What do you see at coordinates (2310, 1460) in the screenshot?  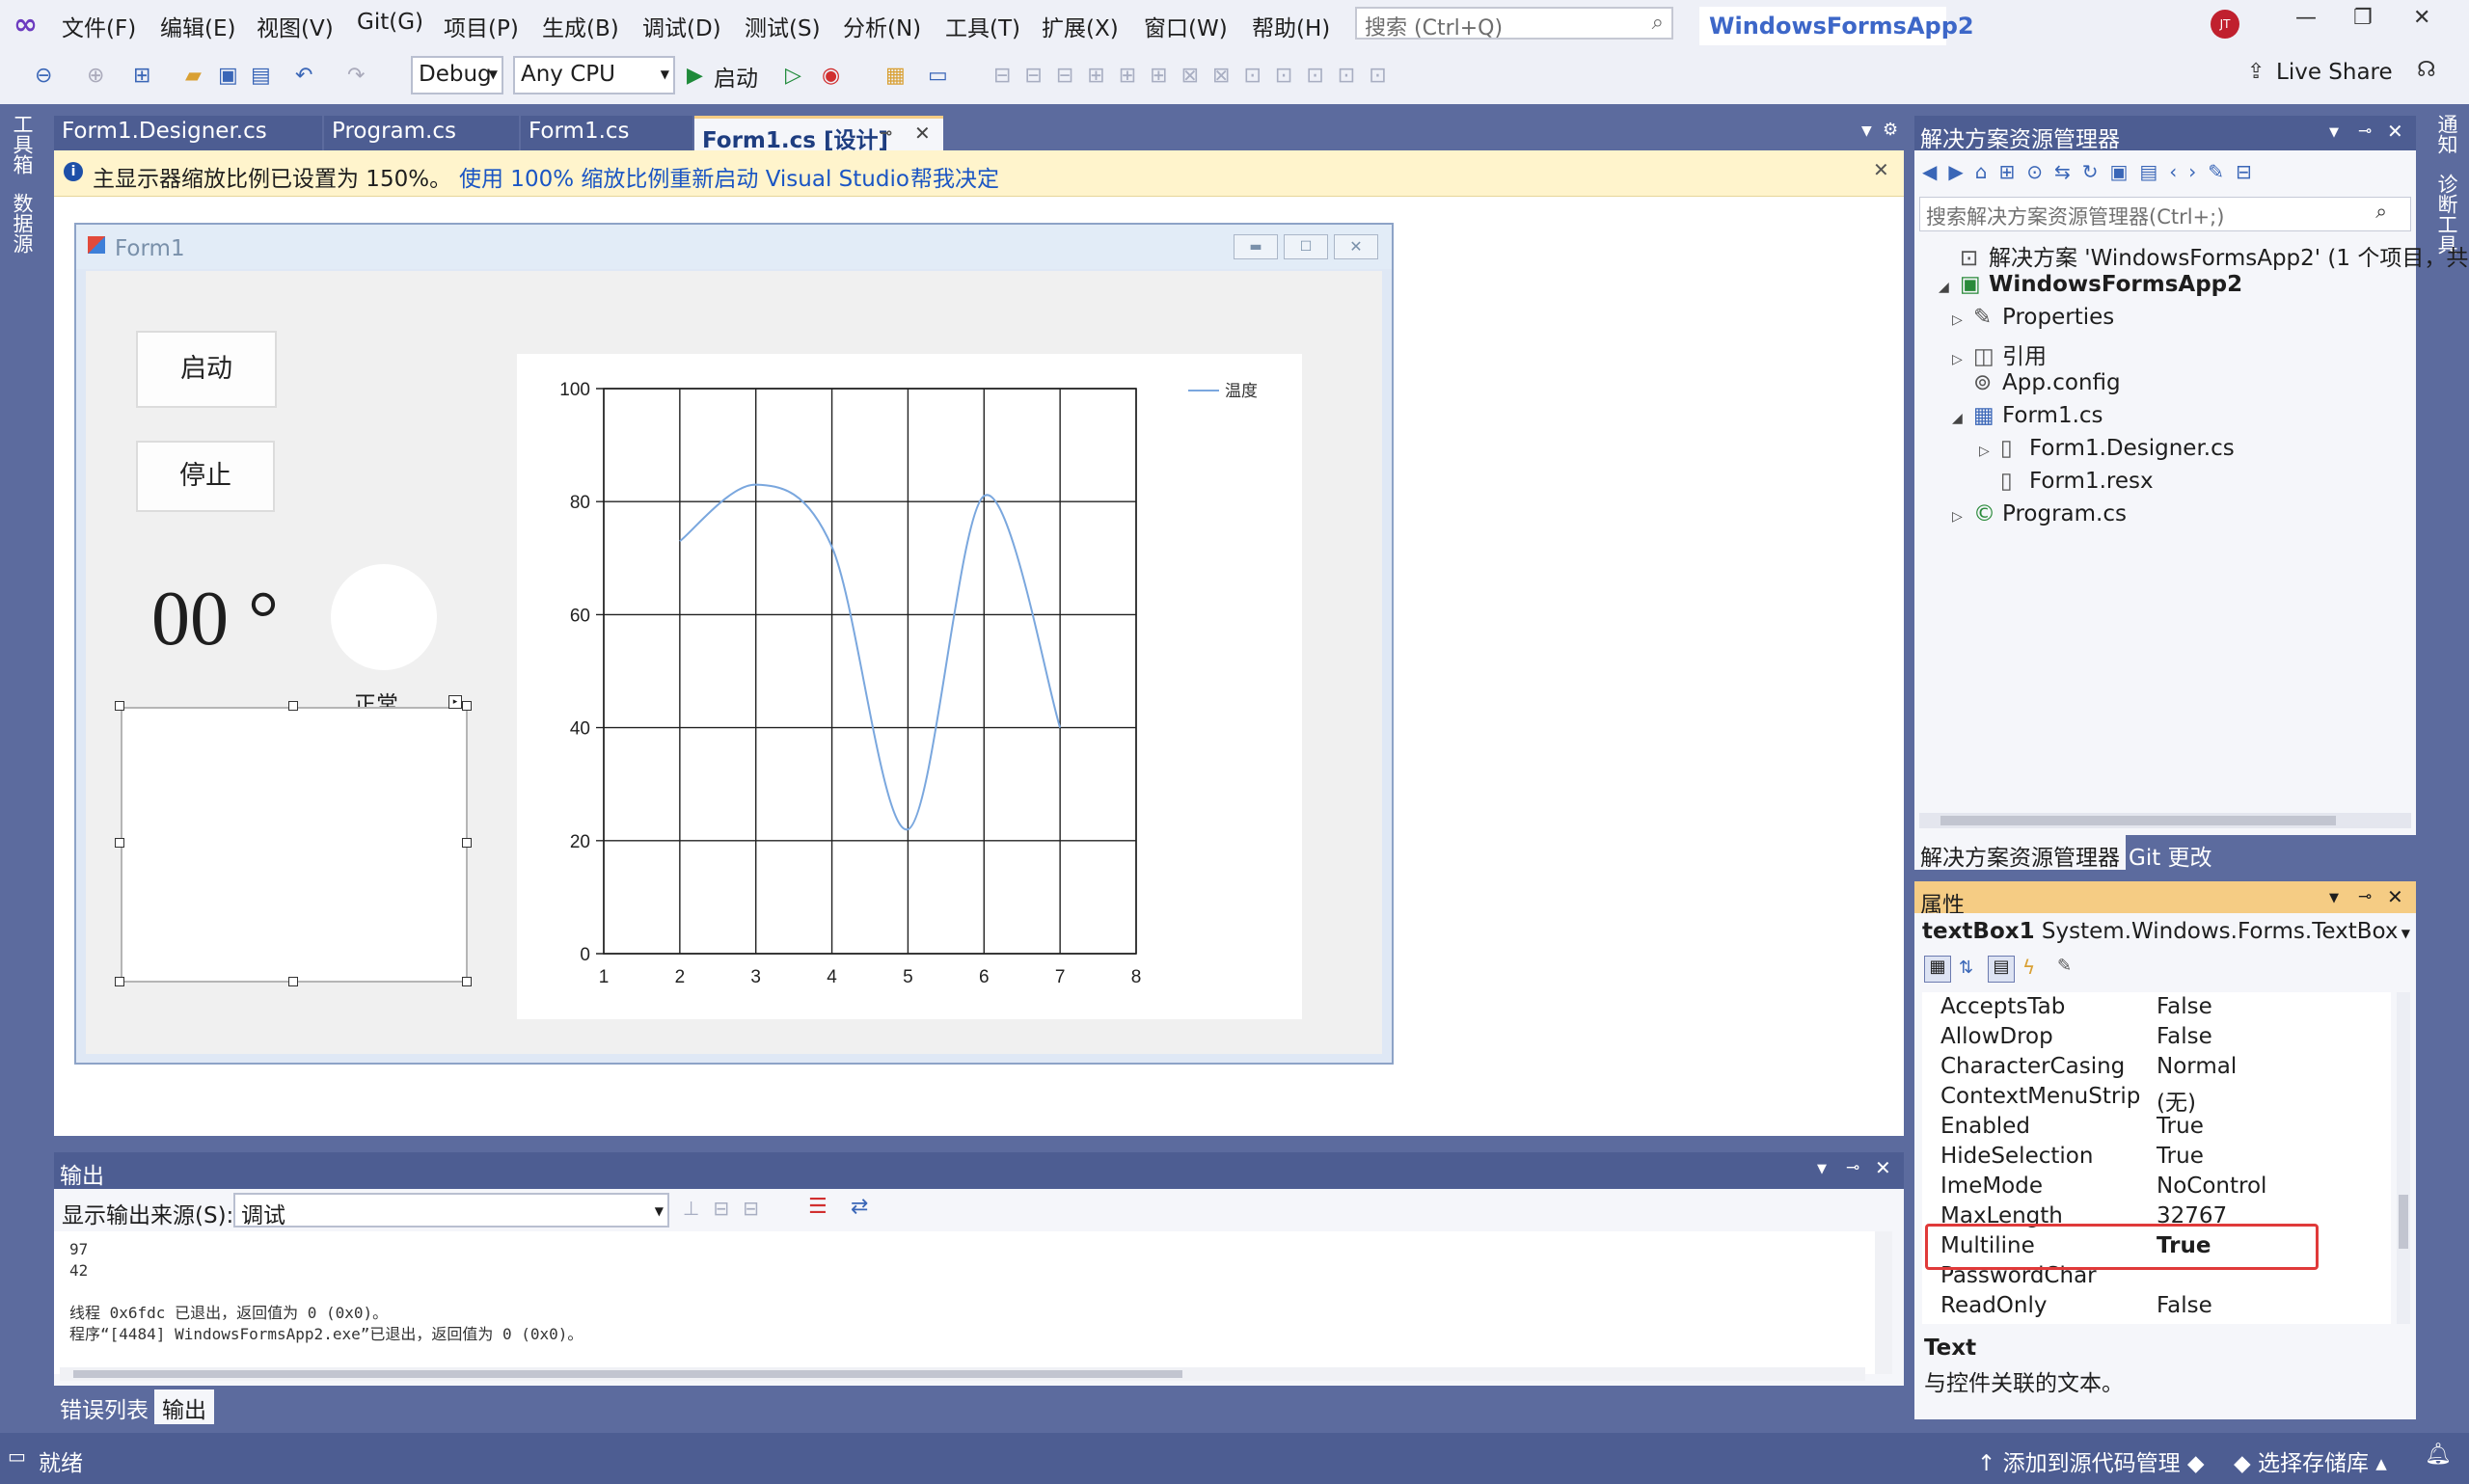 I see `select-repo-button: ◆ 选择存储库 ▴` at bounding box center [2310, 1460].